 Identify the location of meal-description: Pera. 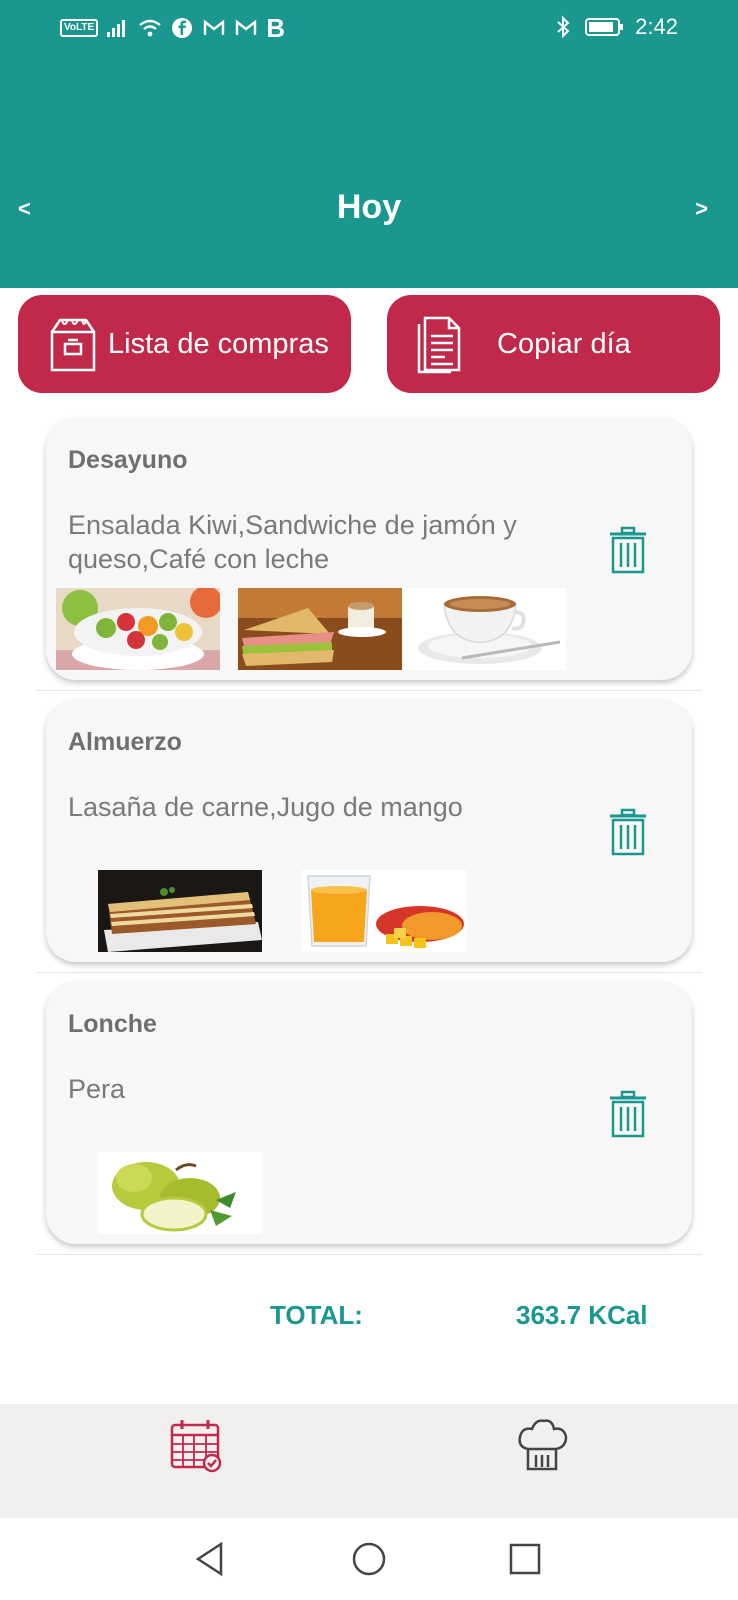
(97, 1089).